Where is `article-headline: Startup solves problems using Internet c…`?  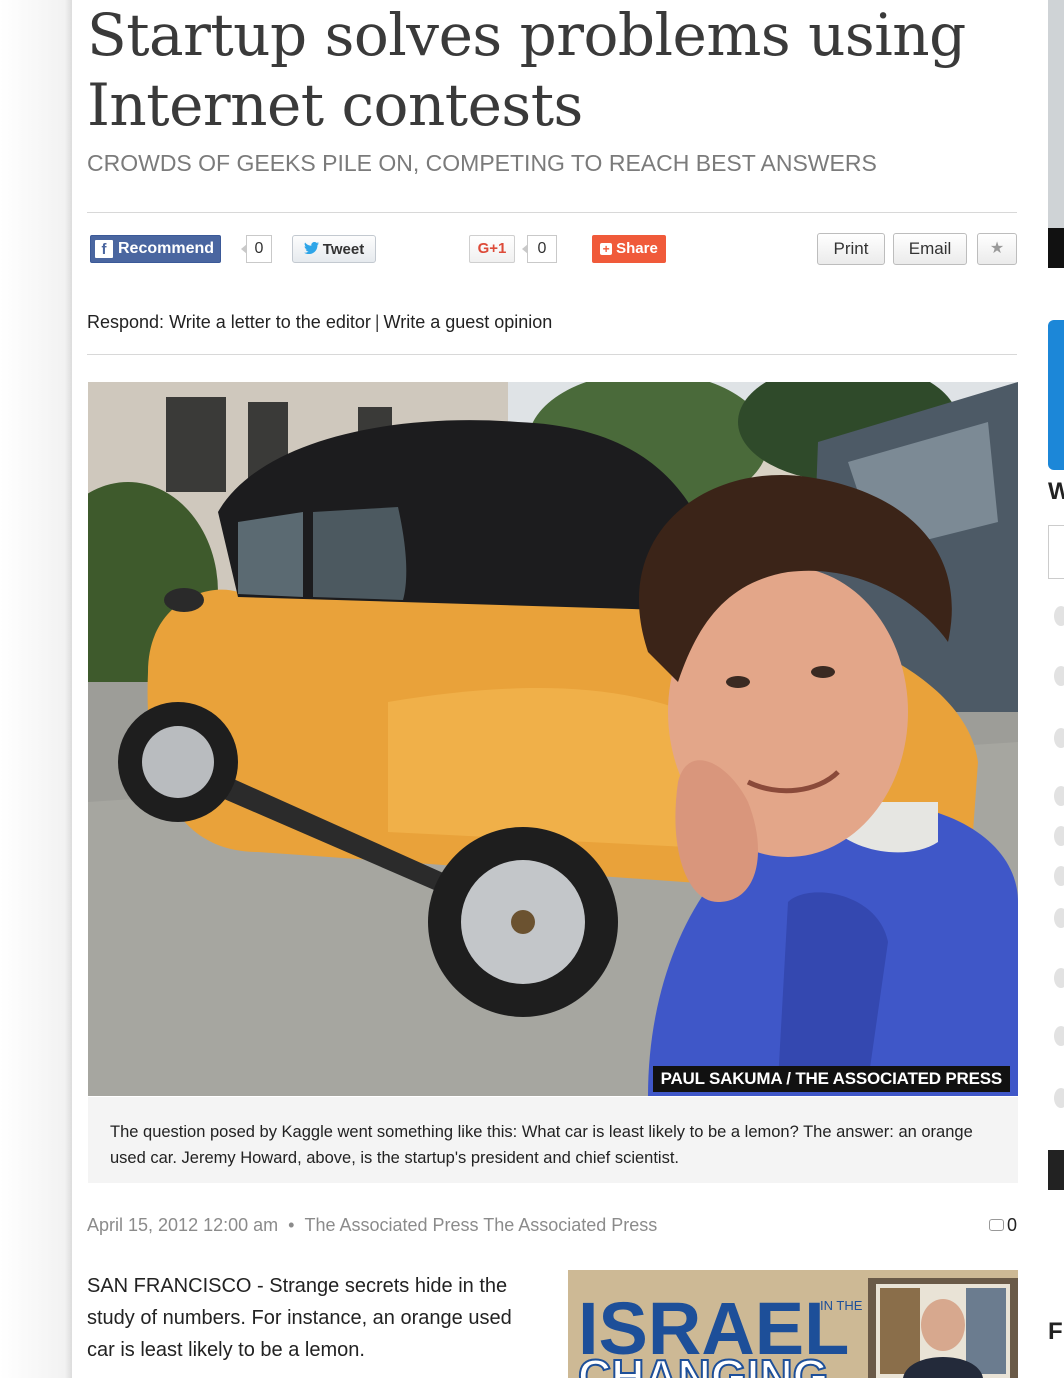 article-headline: Startup solves problems using Internet c… is located at coordinates (526, 70).